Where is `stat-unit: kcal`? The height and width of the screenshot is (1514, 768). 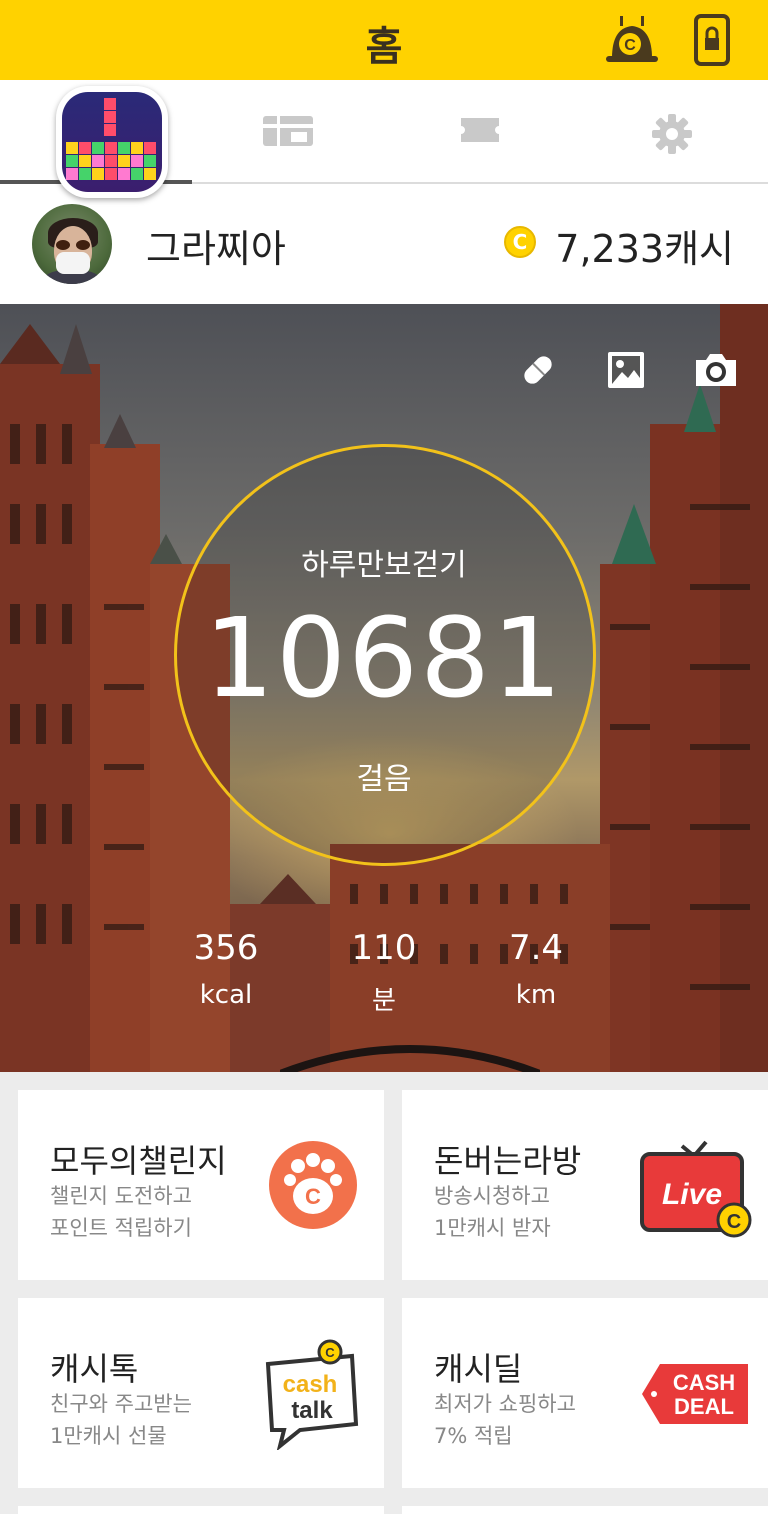
stat-unit: kcal is located at coordinates (226, 995).